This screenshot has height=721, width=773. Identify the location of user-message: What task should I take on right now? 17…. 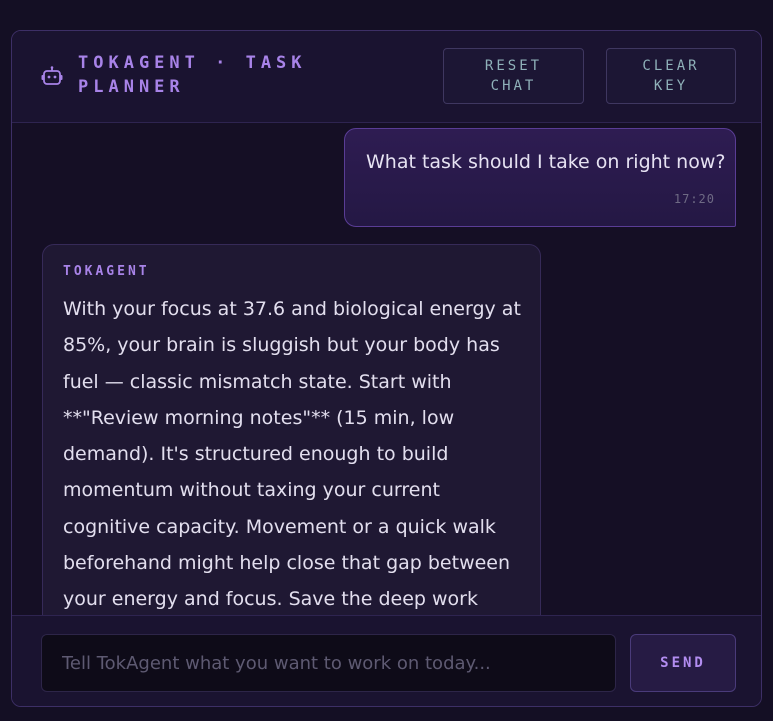
(540, 177).